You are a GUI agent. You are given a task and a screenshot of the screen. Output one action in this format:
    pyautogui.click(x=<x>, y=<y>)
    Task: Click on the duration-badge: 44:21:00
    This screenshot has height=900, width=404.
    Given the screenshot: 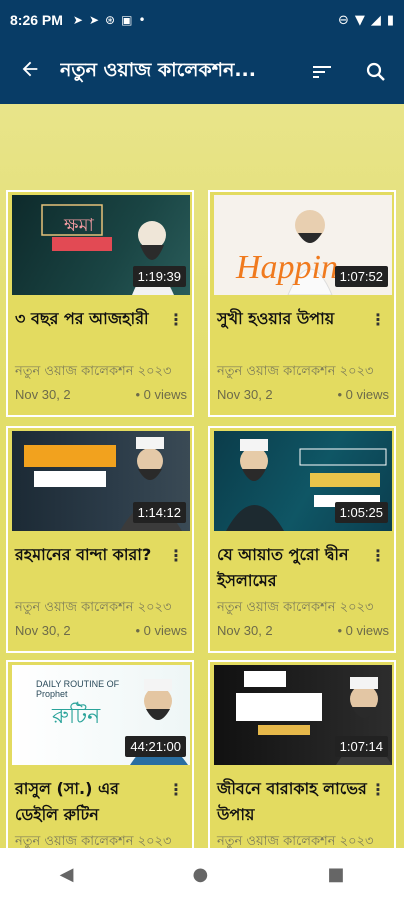 What is the action you would take?
    pyautogui.click(x=155, y=746)
    